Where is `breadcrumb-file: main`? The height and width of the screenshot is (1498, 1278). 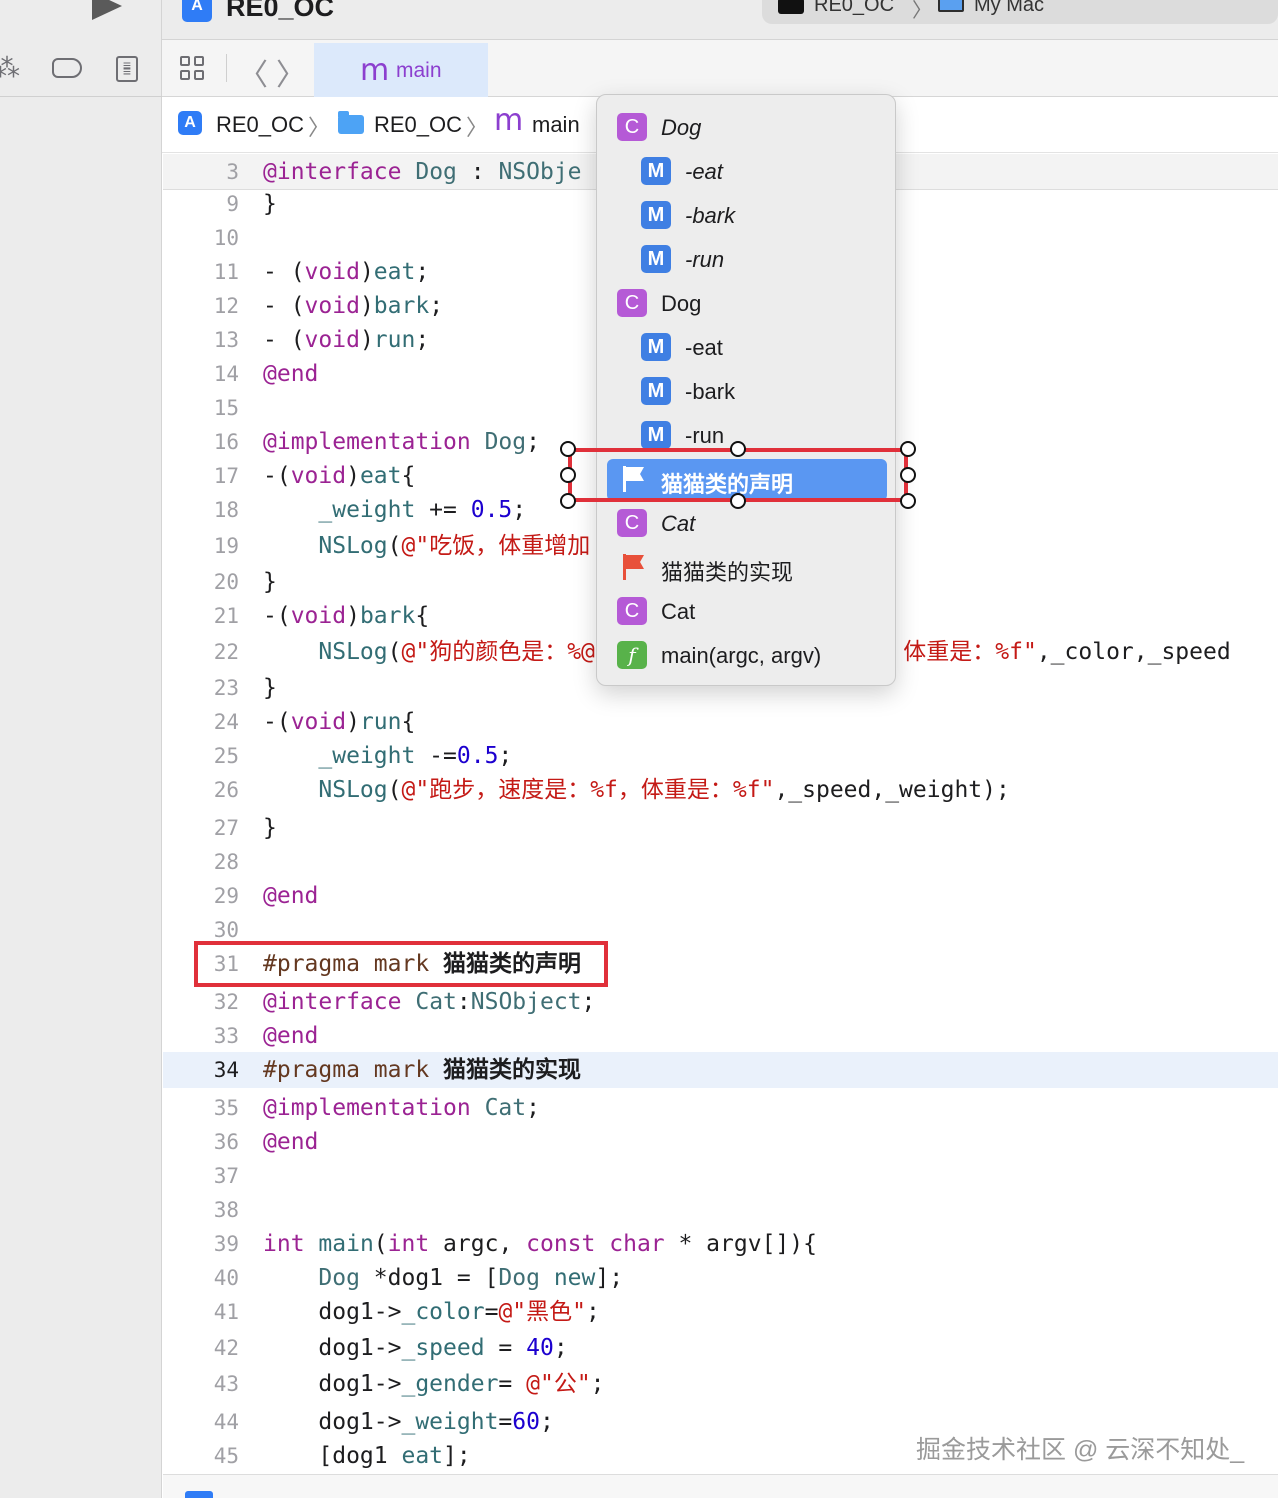 breadcrumb-file: main is located at coordinates (556, 125).